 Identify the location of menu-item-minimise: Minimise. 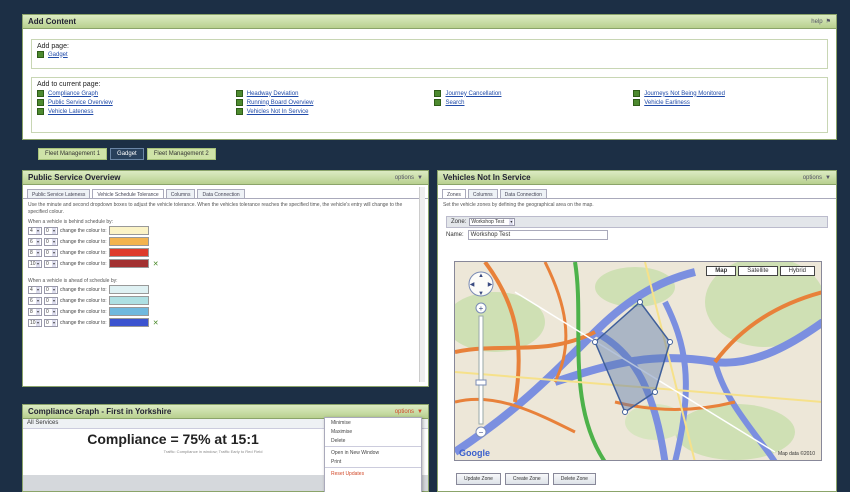
(373, 422).